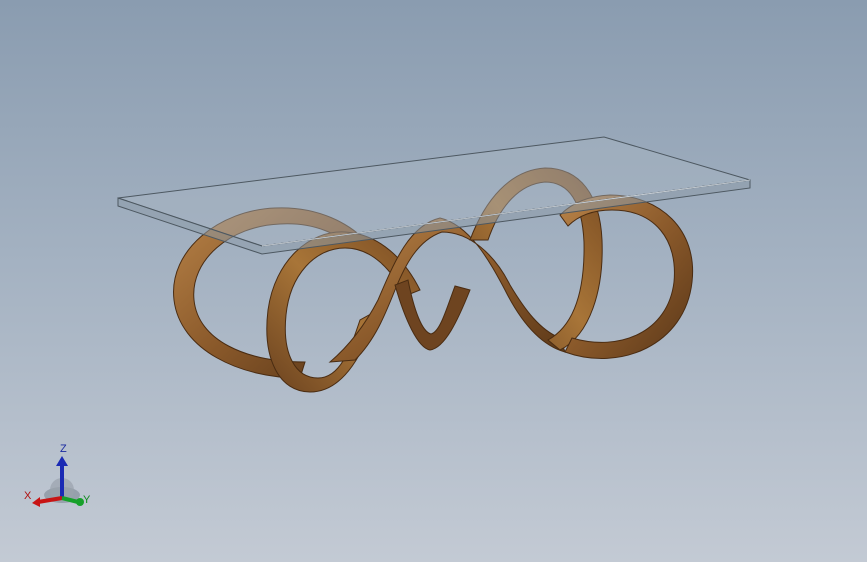  What do you see at coordinates (63, 449) in the screenshot?
I see `axis-z-label: Z` at bounding box center [63, 449].